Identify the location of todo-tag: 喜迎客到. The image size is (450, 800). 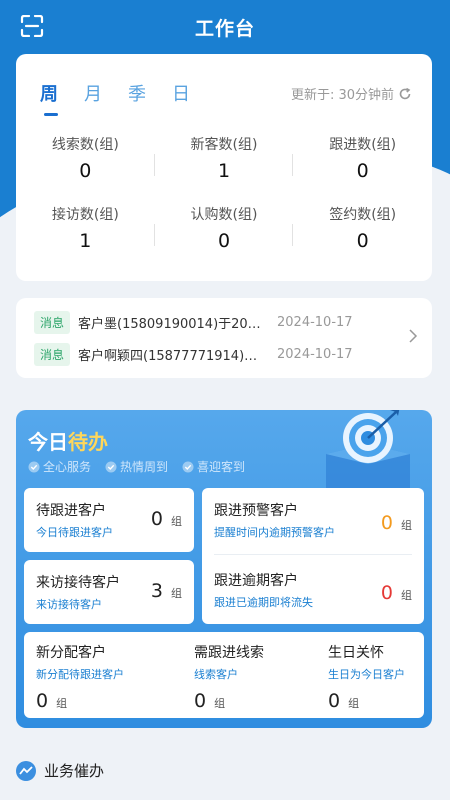
(213, 466).